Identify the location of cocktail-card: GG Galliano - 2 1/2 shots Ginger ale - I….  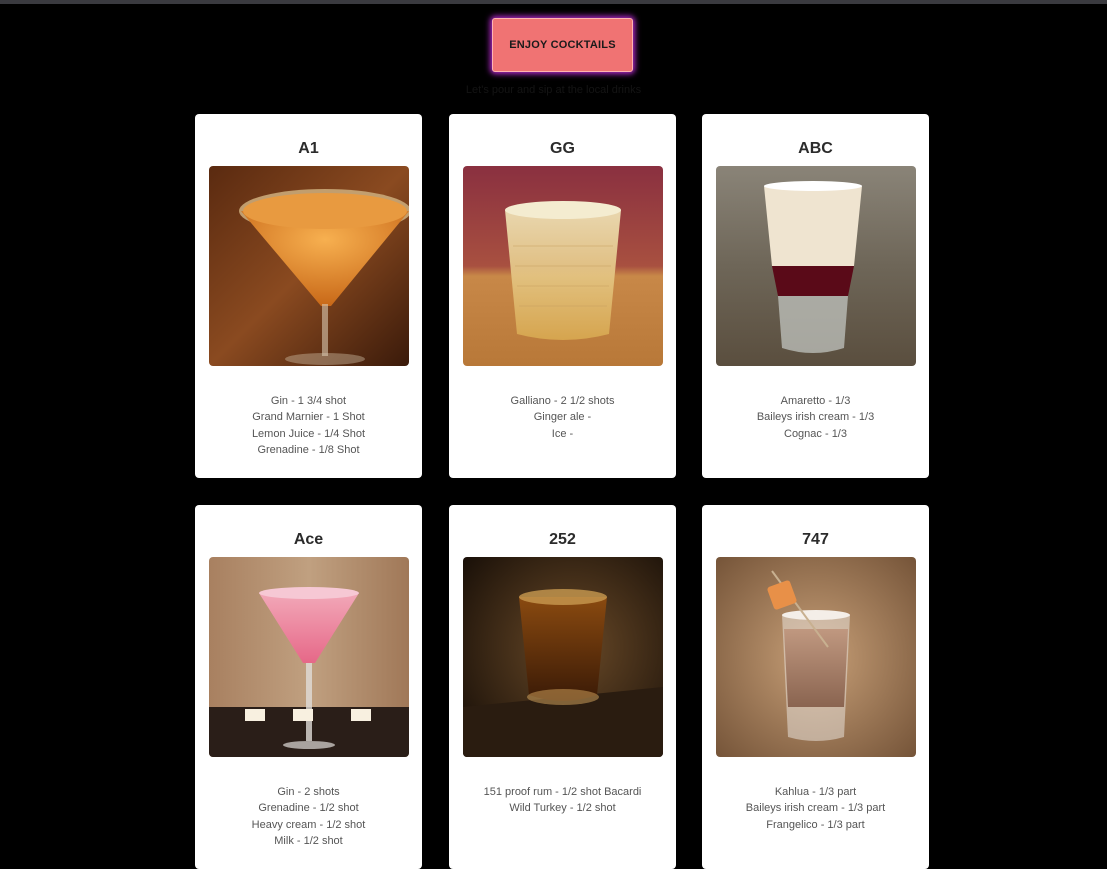
(562, 296).